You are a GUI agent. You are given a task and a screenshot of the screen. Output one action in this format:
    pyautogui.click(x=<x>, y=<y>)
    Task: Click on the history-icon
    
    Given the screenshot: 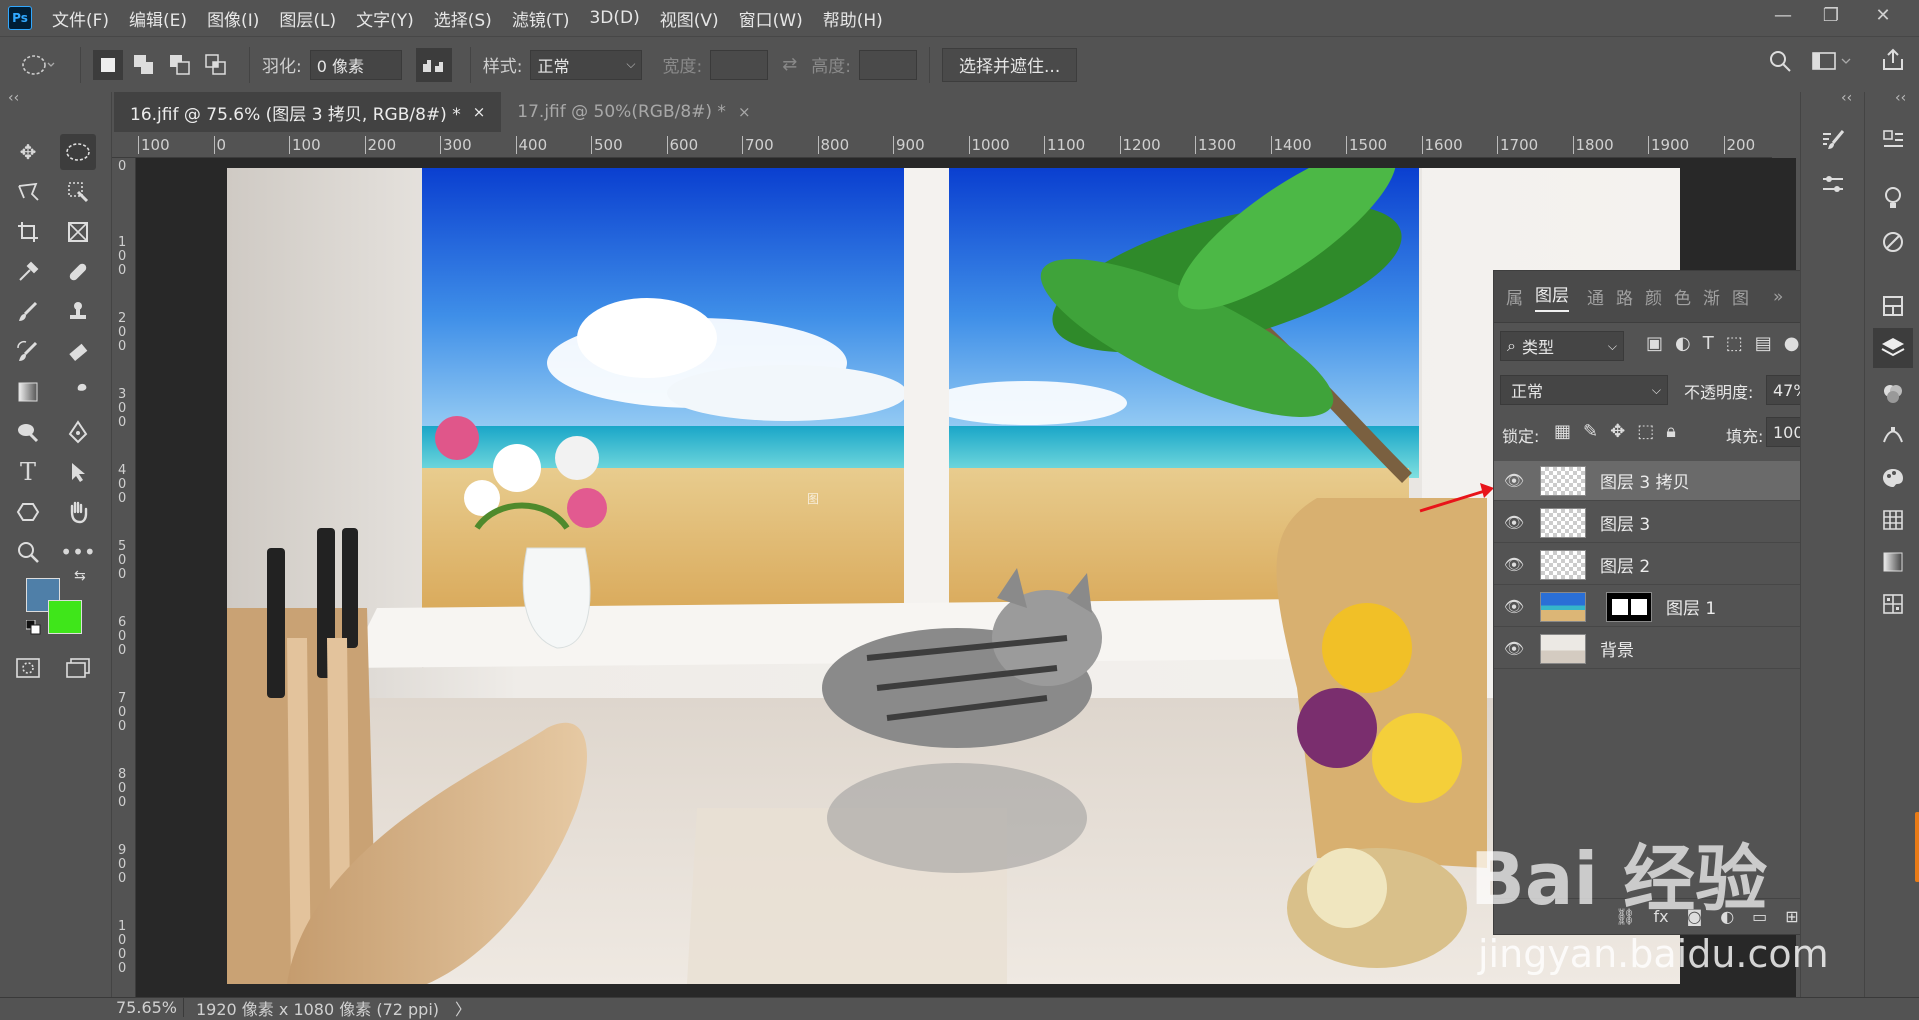 What is the action you would take?
    pyautogui.click(x=1893, y=140)
    